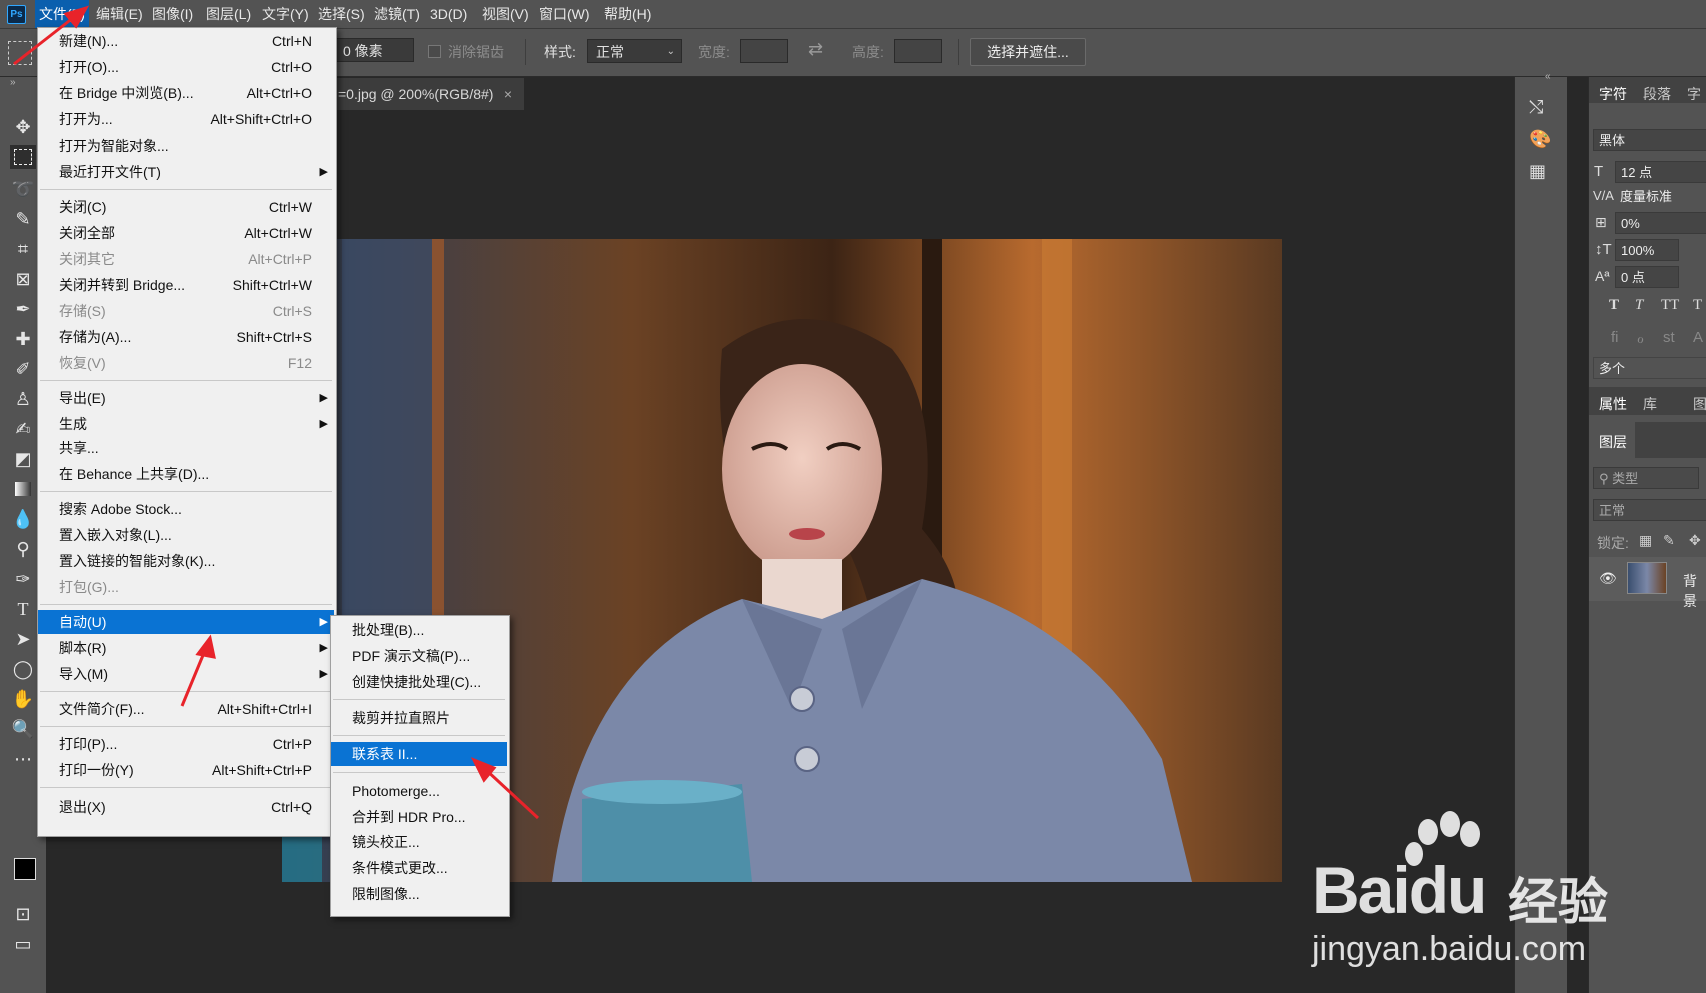 Image resolution: width=1706 pixels, height=993 pixels. What do you see at coordinates (194, 677) in the screenshot?
I see `annotation-arrow-automate` at bounding box center [194, 677].